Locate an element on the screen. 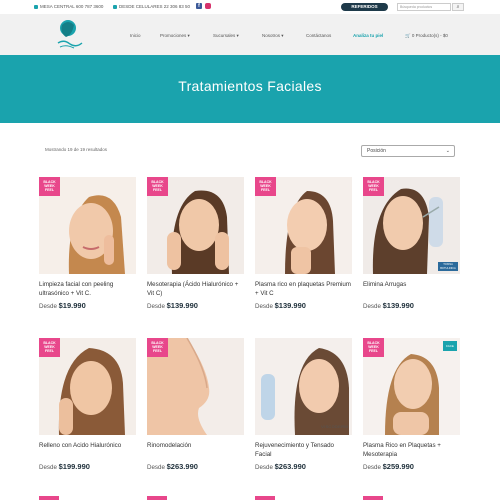 Image resolution: width=500 pixels, height=500 pixels. logo is located at coordinates (70, 35).